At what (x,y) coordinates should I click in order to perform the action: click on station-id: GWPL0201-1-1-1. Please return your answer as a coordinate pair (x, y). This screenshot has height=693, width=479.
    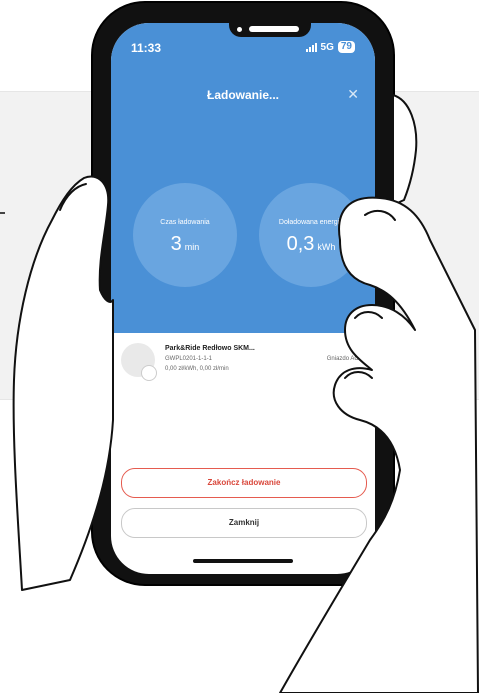
    Looking at the image, I should click on (189, 359).